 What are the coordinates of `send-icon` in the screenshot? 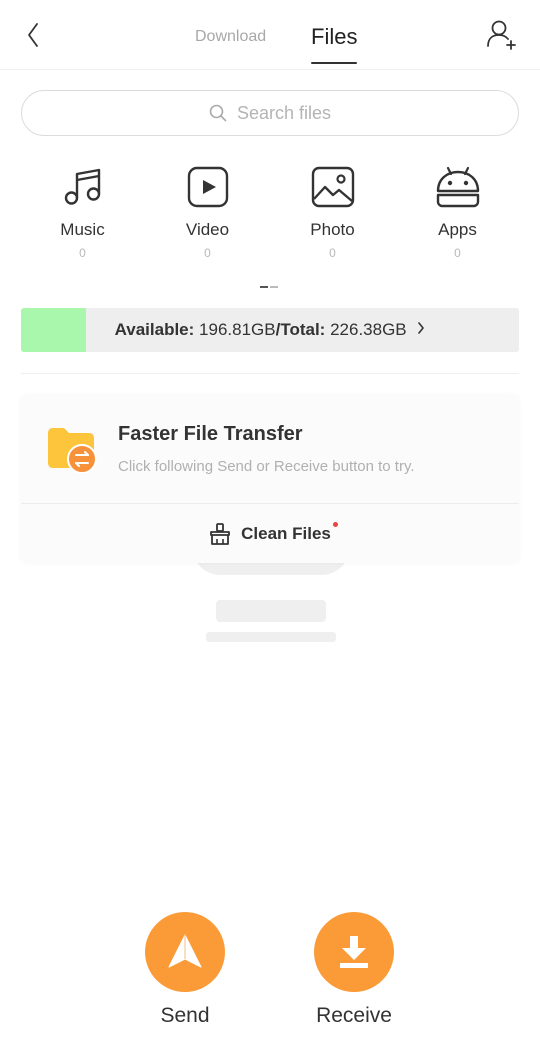 It's located at (185, 951).